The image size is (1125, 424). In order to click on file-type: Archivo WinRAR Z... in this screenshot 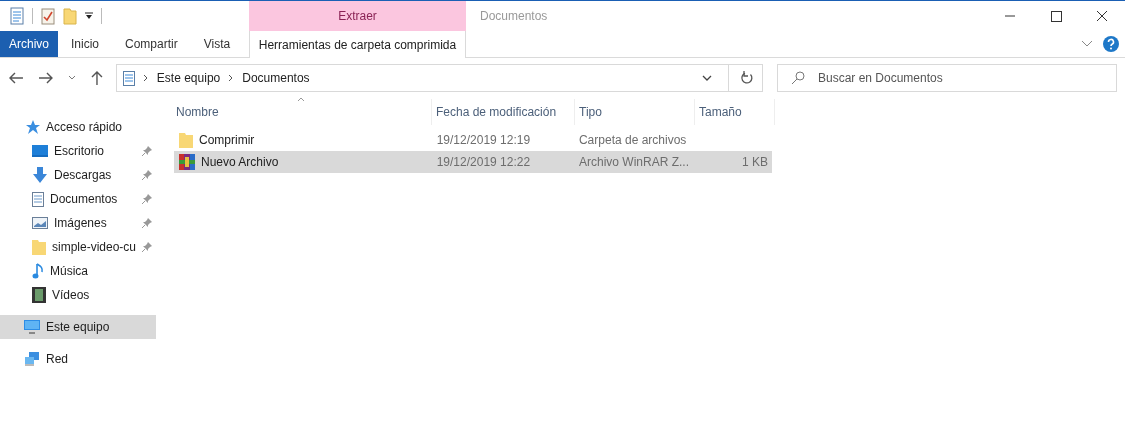, I will do `click(633, 162)`.